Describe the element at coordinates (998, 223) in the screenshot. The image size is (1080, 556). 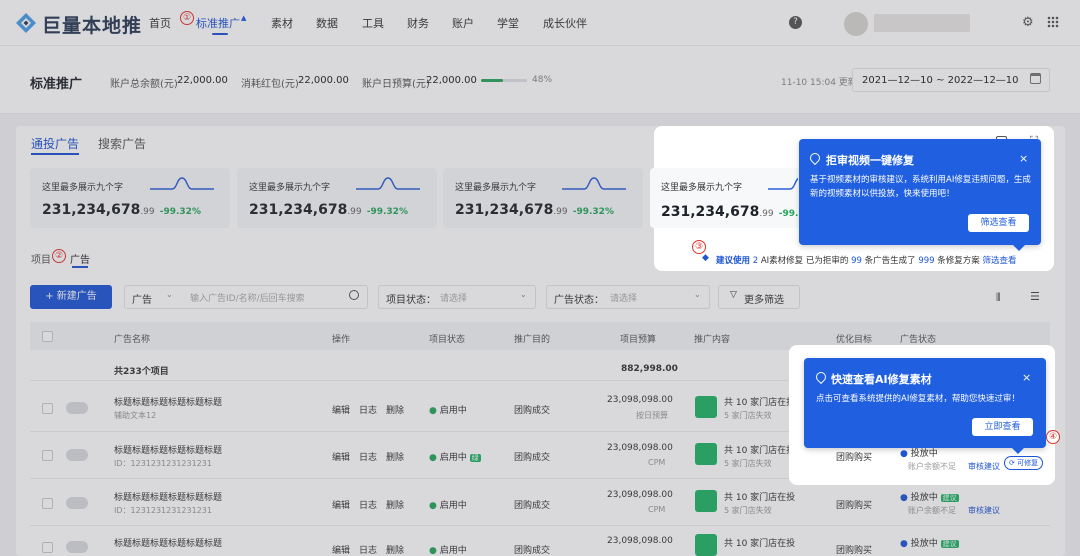
I see `filter-view-button: 筛选查看` at that location.